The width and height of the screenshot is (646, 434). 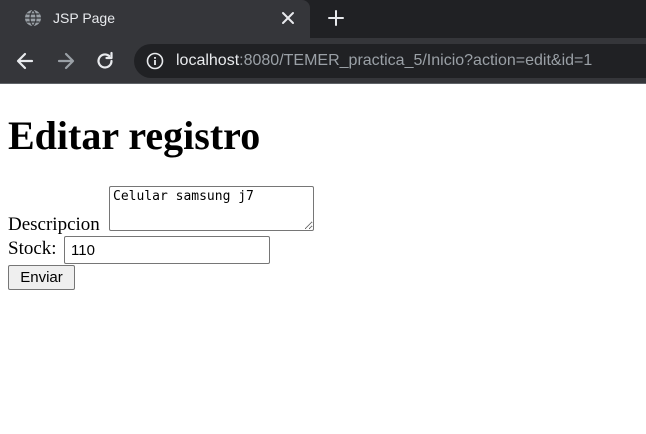 I want to click on description-textarea: Celular samsung j7, so click(x=211, y=208).